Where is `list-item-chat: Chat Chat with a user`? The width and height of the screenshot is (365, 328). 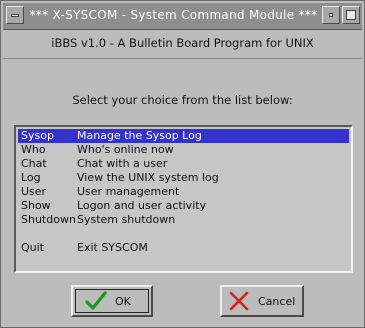 list-item-chat: Chat Chat with a user is located at coordinates (183, 164).